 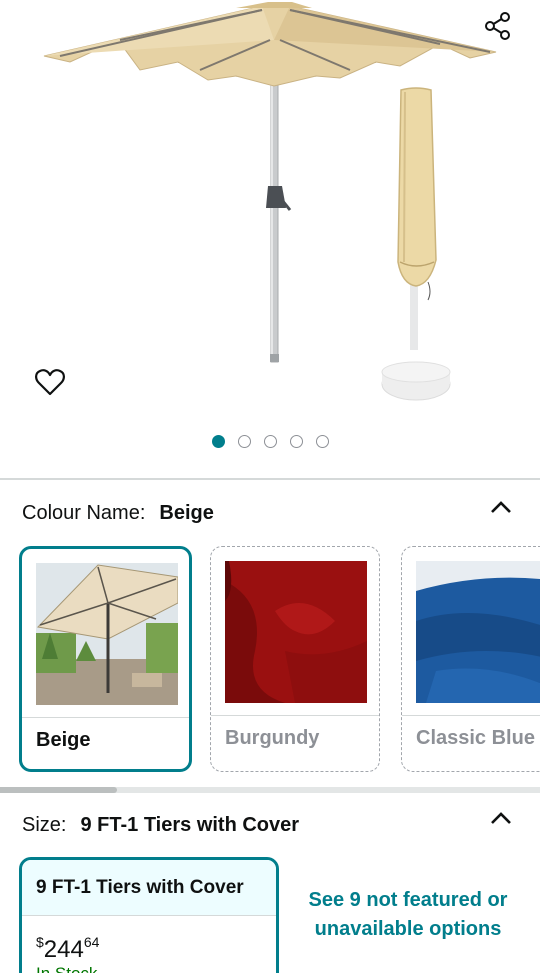 I want to click on share-button, so click(x=498, y=26).